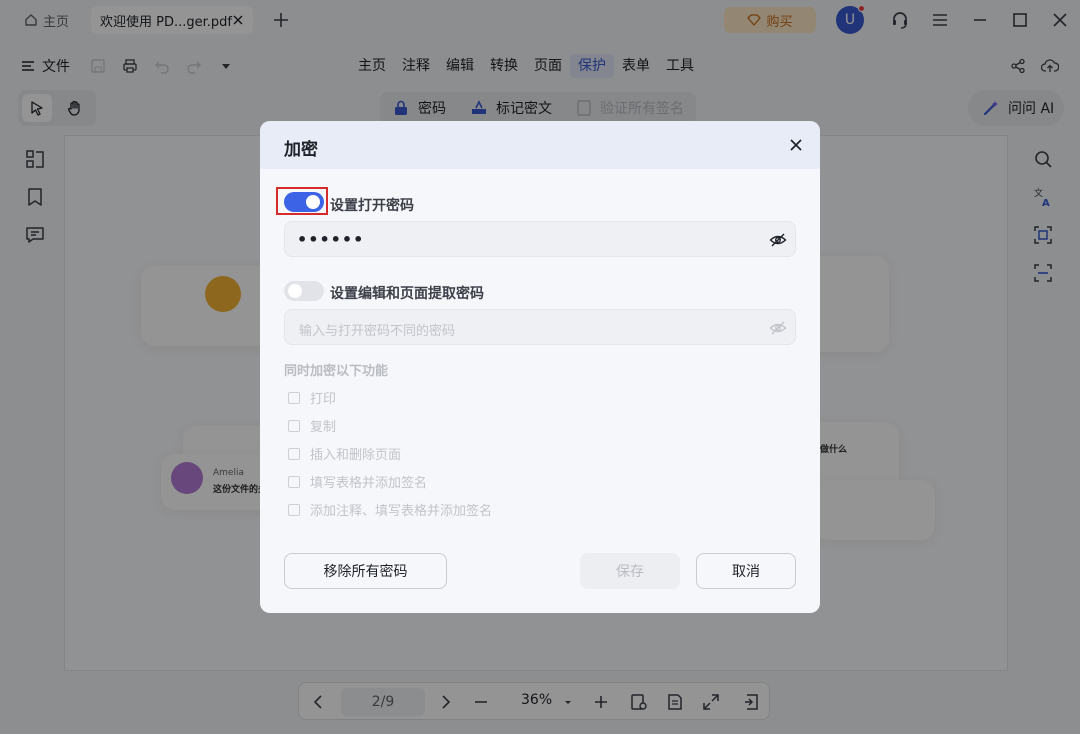  I want to click on save-button: 保存, so click(630, 571).